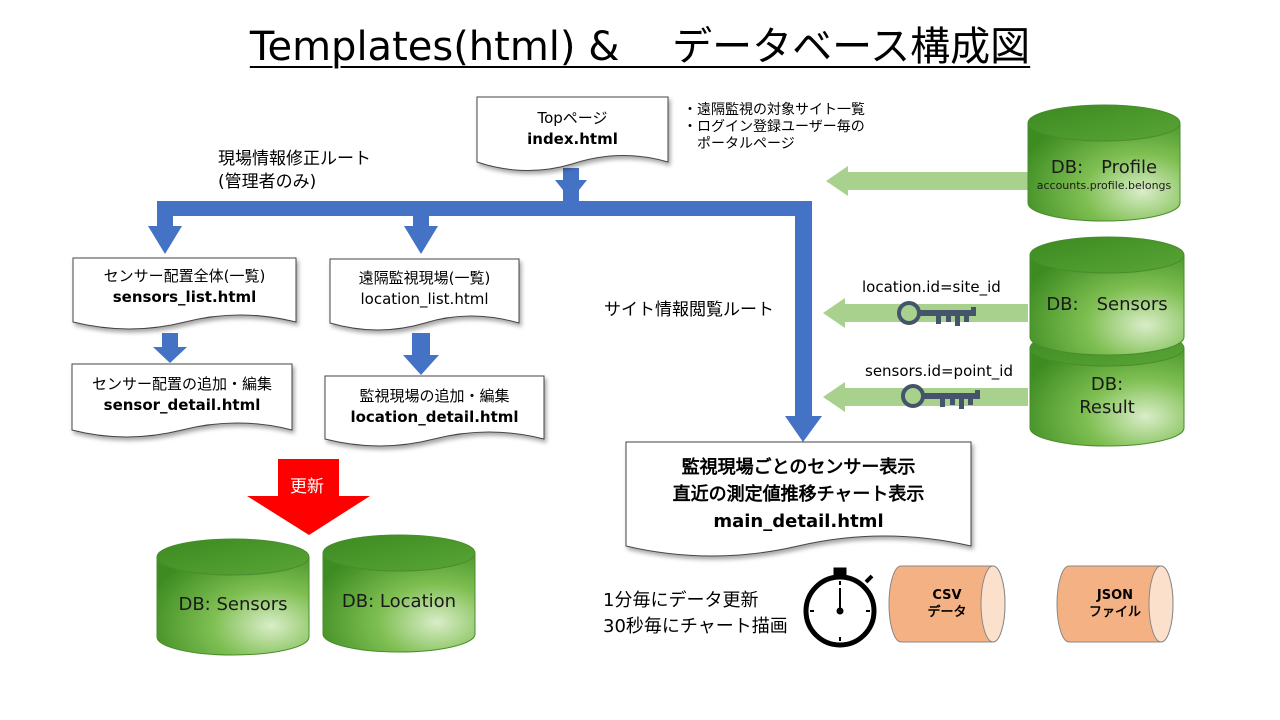  What do you see at coordinates (572, 139) in the screenshot?
I see `top-doc-file: index.html` at bounding box center [572, 139].